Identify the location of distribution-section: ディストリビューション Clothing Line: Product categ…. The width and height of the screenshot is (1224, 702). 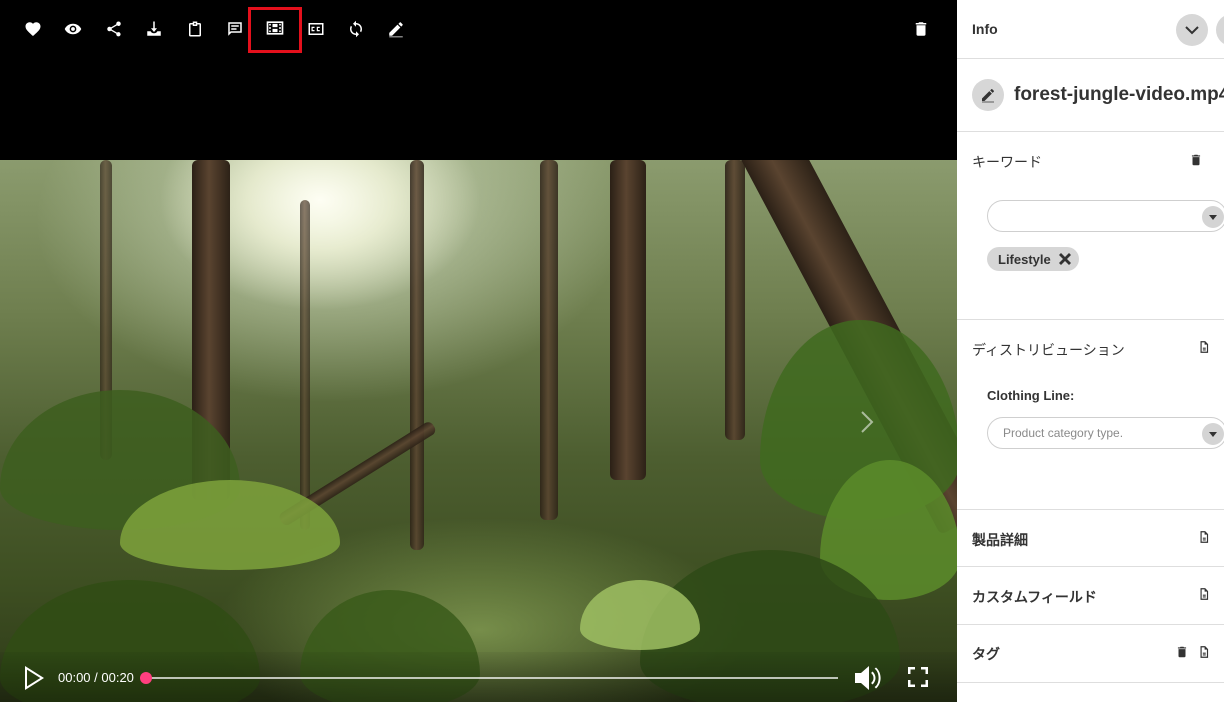
(1090, 415).